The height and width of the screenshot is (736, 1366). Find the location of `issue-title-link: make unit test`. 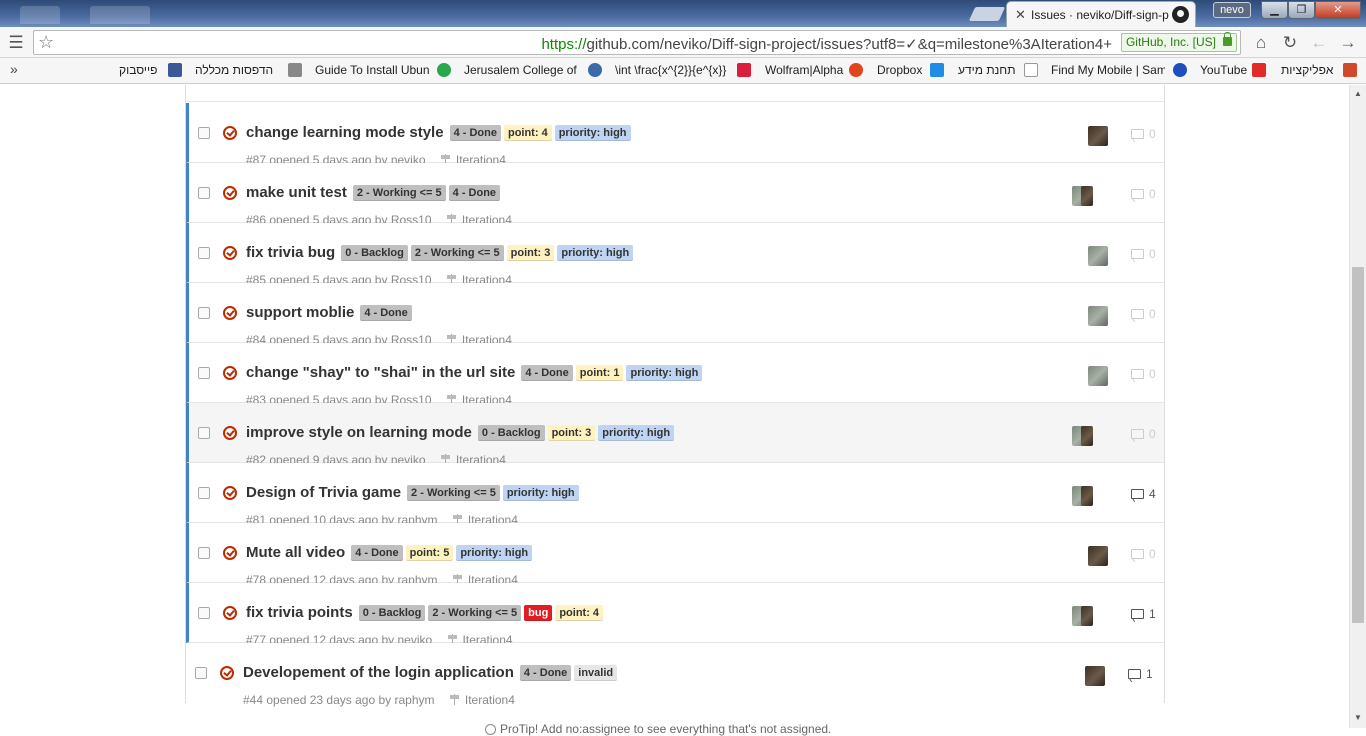

issue-title-link: make unit test is located at coordinates (296, 192).